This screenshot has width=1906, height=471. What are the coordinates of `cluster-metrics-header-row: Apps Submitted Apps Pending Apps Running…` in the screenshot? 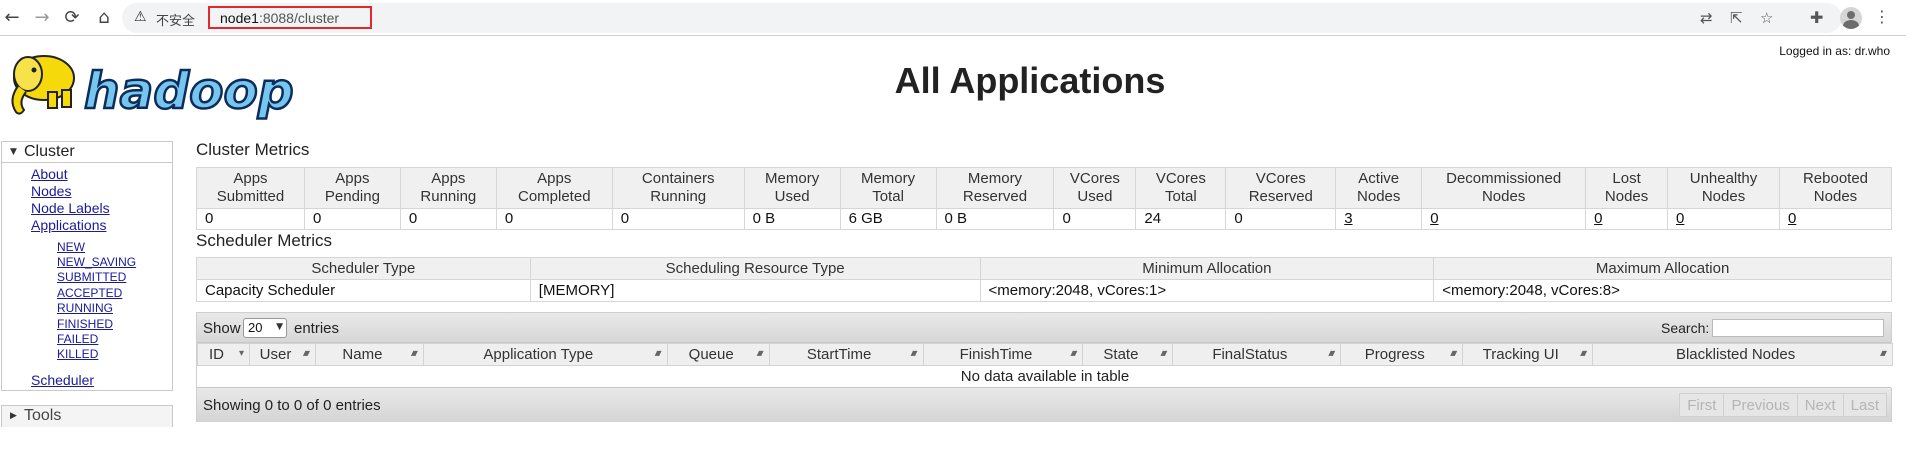 It's located at (1044, 188).